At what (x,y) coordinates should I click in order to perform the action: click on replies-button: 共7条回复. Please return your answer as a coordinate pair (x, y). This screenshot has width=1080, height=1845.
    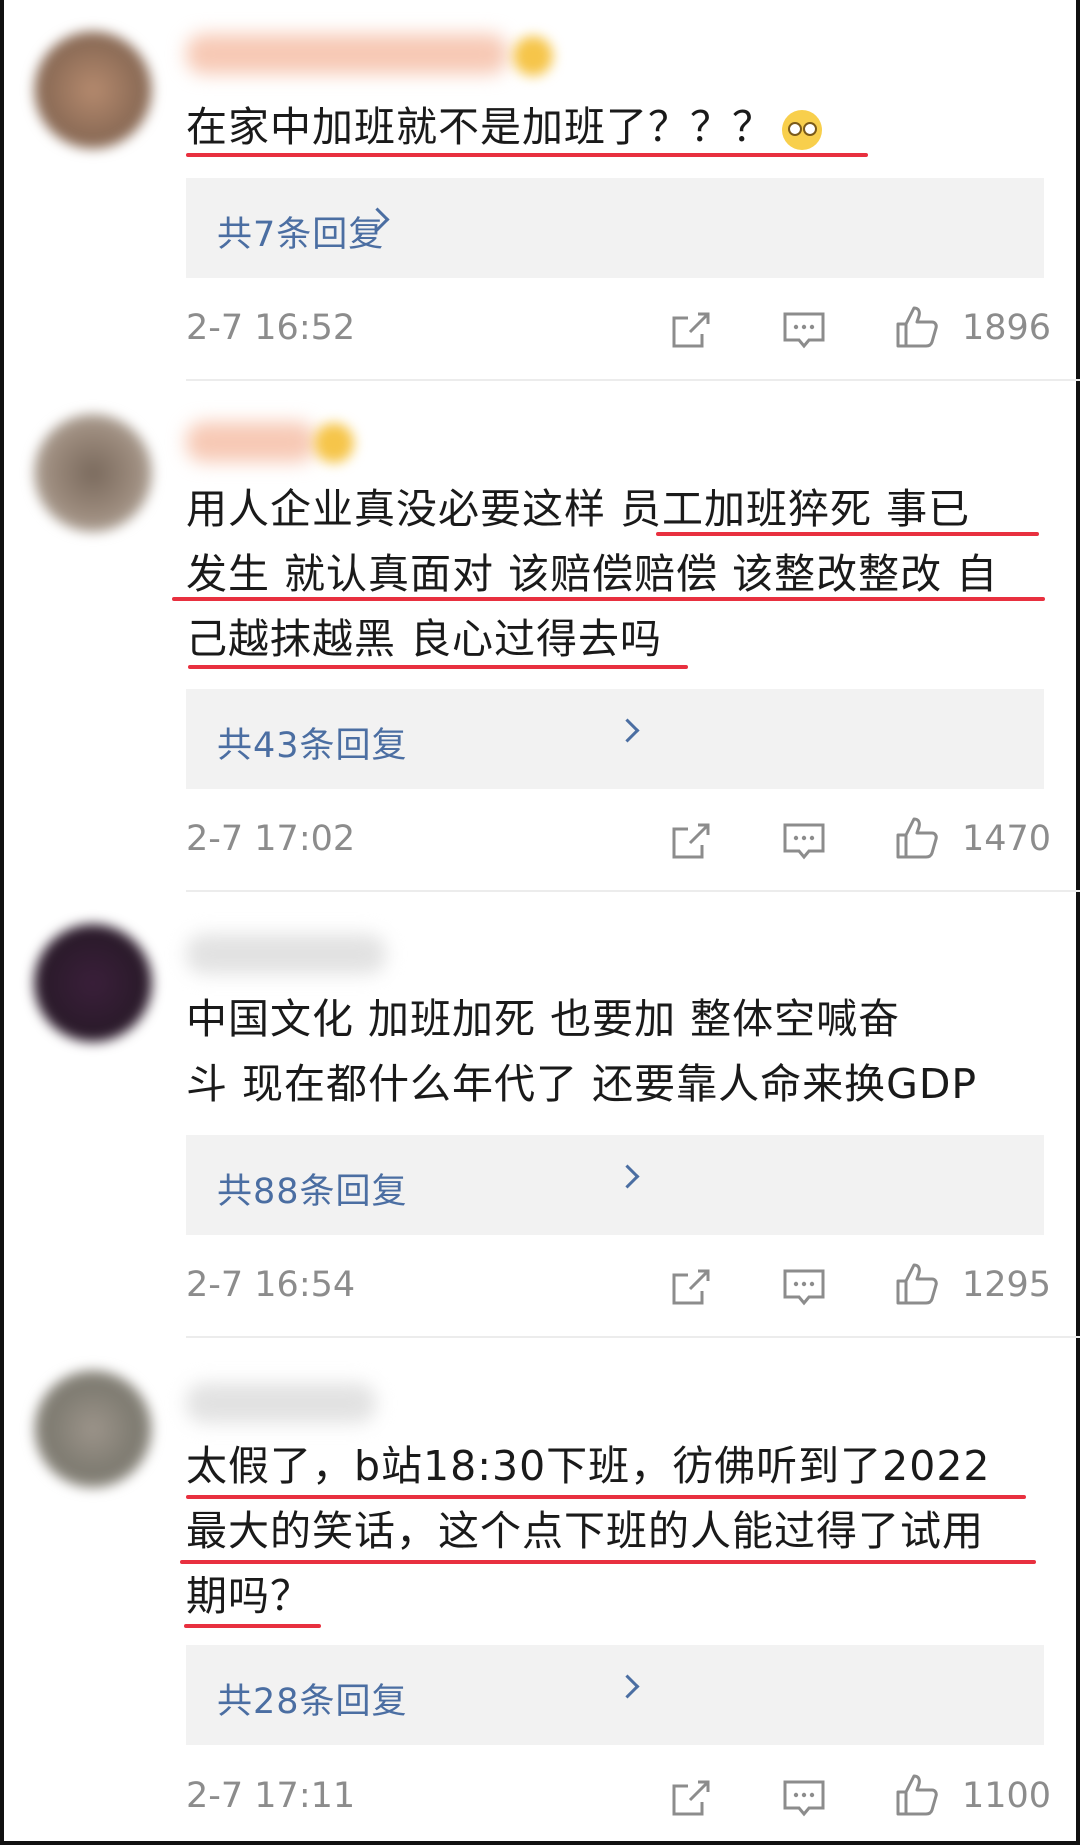
    Looking at the image, I should click on (615, 228).